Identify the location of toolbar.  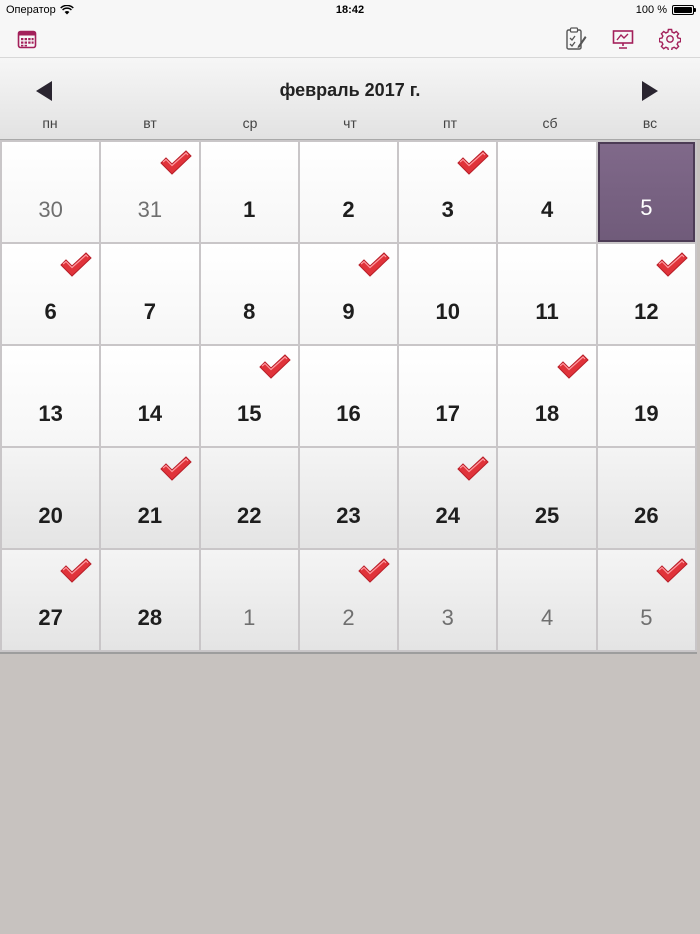
(350, 39).